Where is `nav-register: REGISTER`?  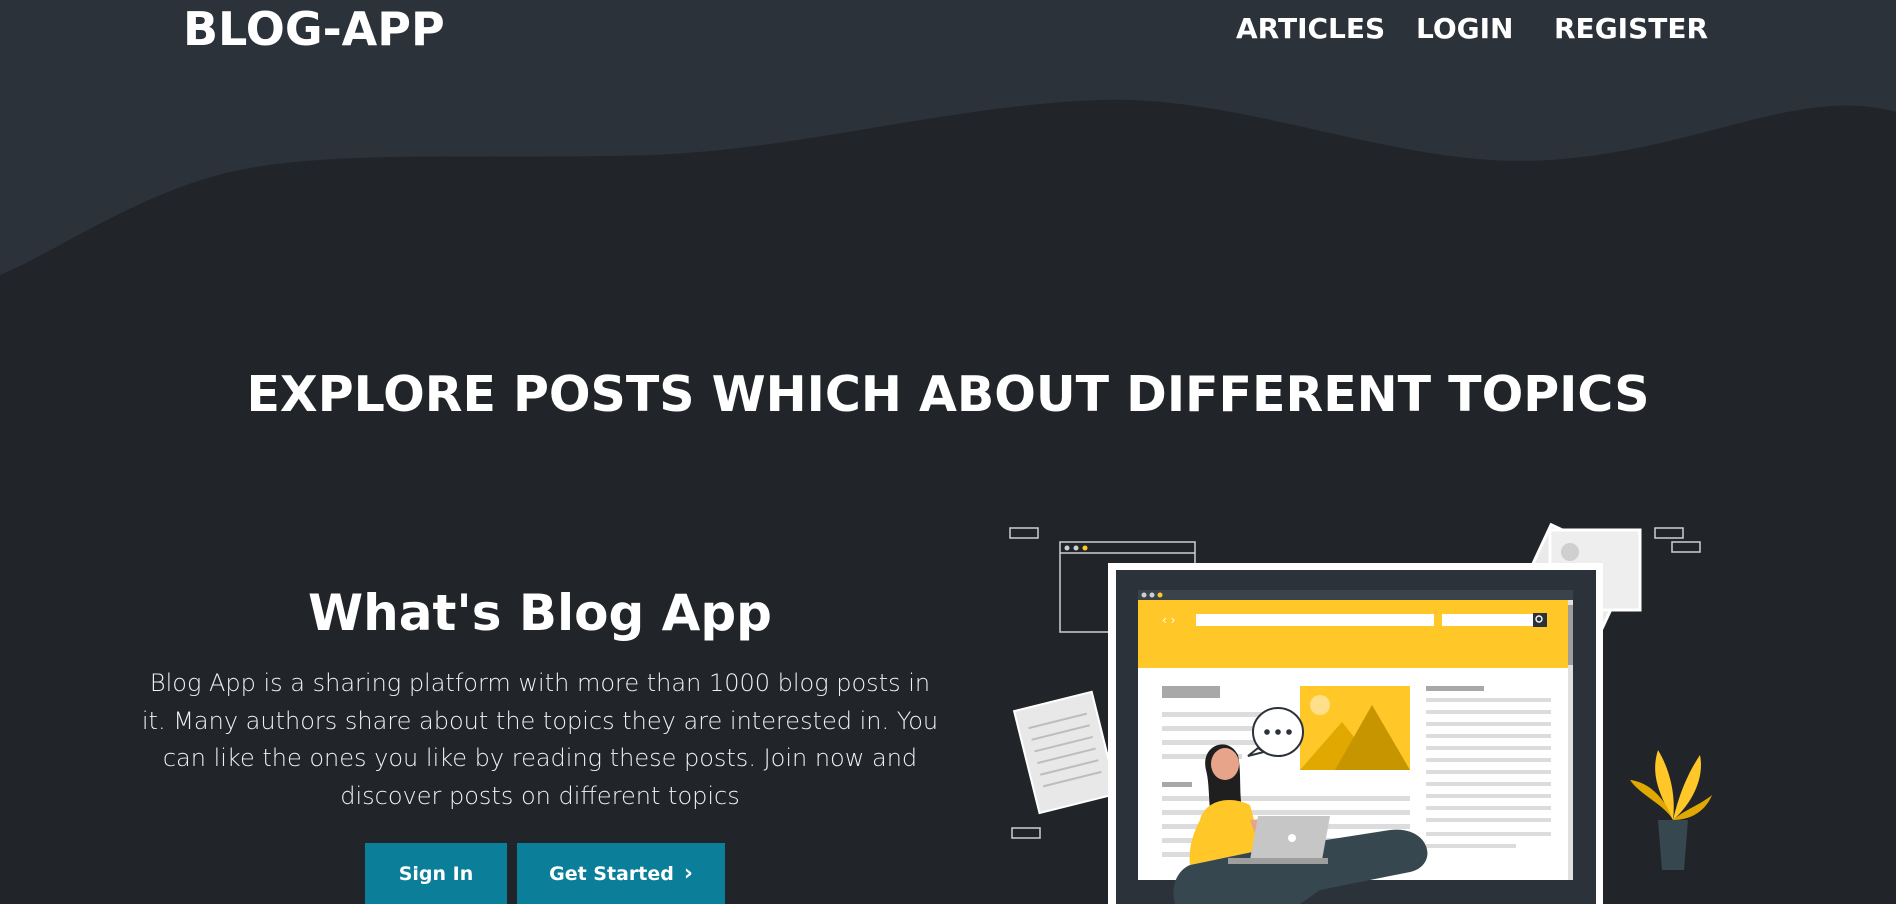 nav-register: REGISTER is located at coordinates (1631, 28).